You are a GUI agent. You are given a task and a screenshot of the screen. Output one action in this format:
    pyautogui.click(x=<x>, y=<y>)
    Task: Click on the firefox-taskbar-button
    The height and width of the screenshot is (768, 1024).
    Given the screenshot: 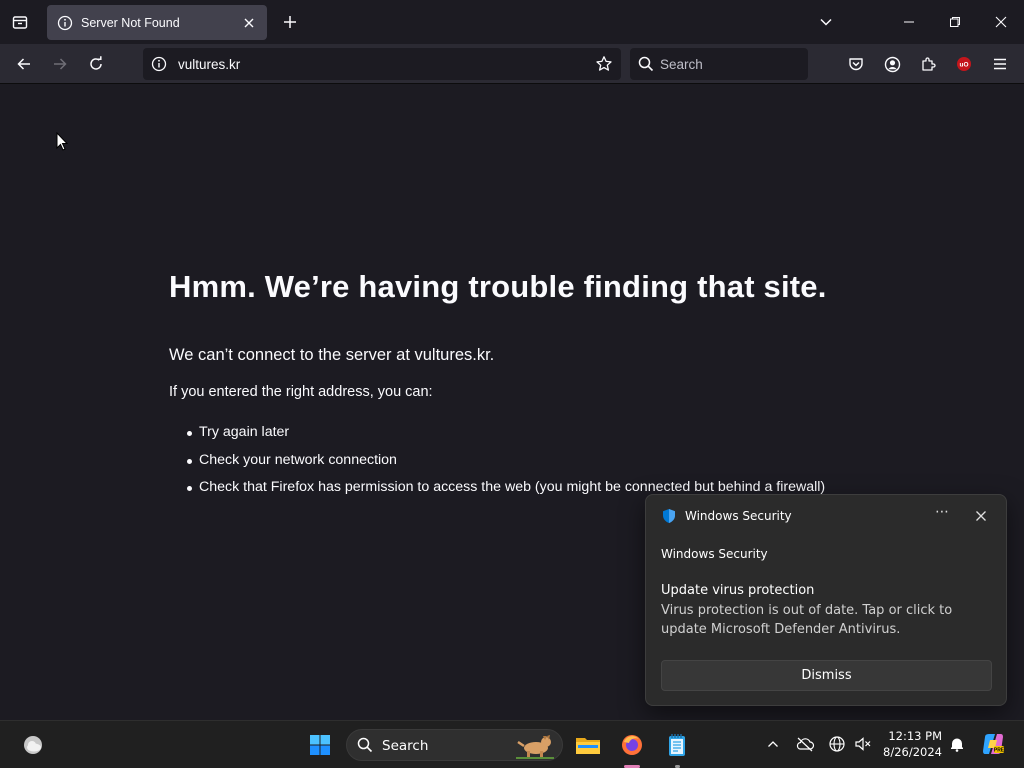 What is the action you would take?
    pyautogui.click(x=632, y=745)
    